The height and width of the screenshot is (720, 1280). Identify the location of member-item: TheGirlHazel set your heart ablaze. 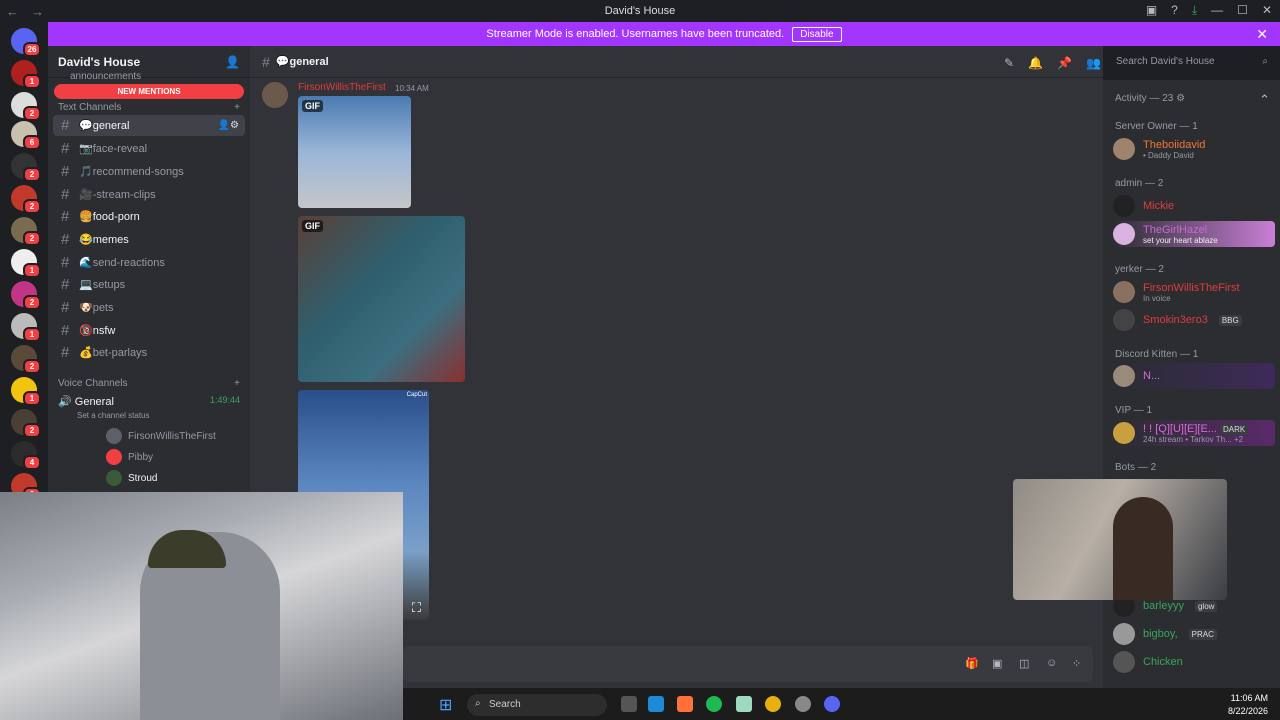
(1194, 234).